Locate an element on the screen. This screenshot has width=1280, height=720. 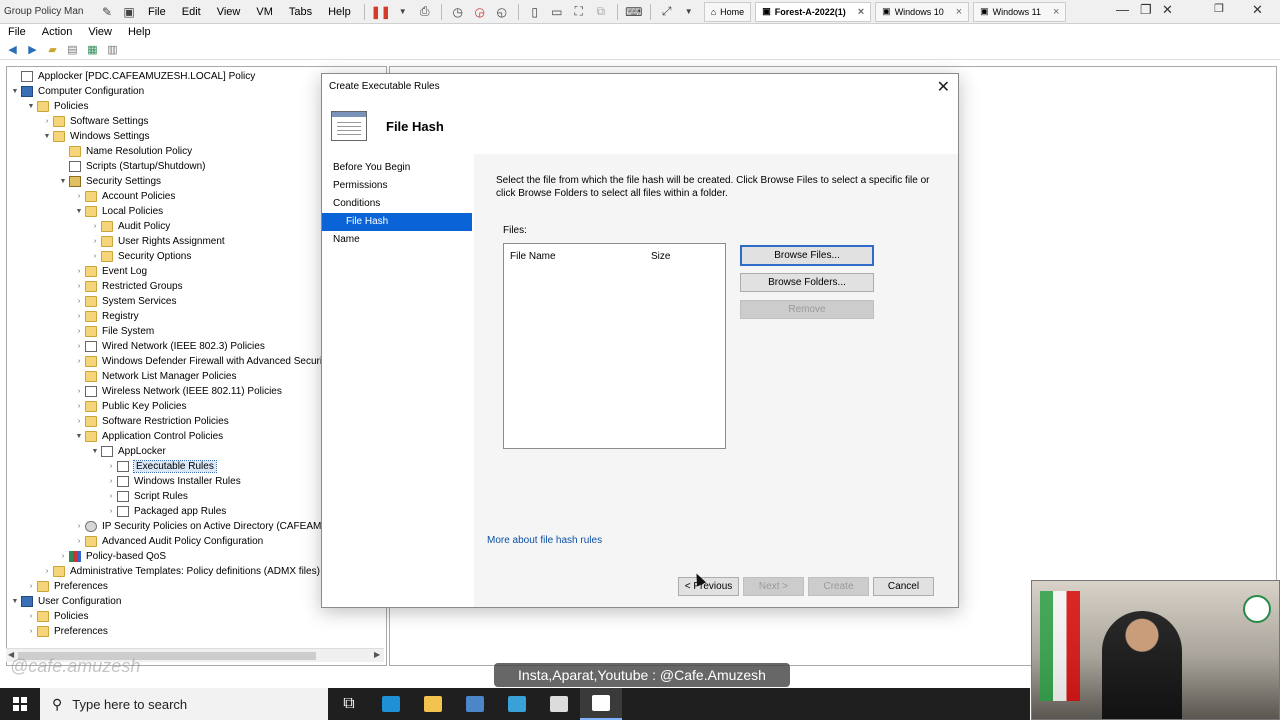
tree-item: › Registry is located at coordinates (106, 316).